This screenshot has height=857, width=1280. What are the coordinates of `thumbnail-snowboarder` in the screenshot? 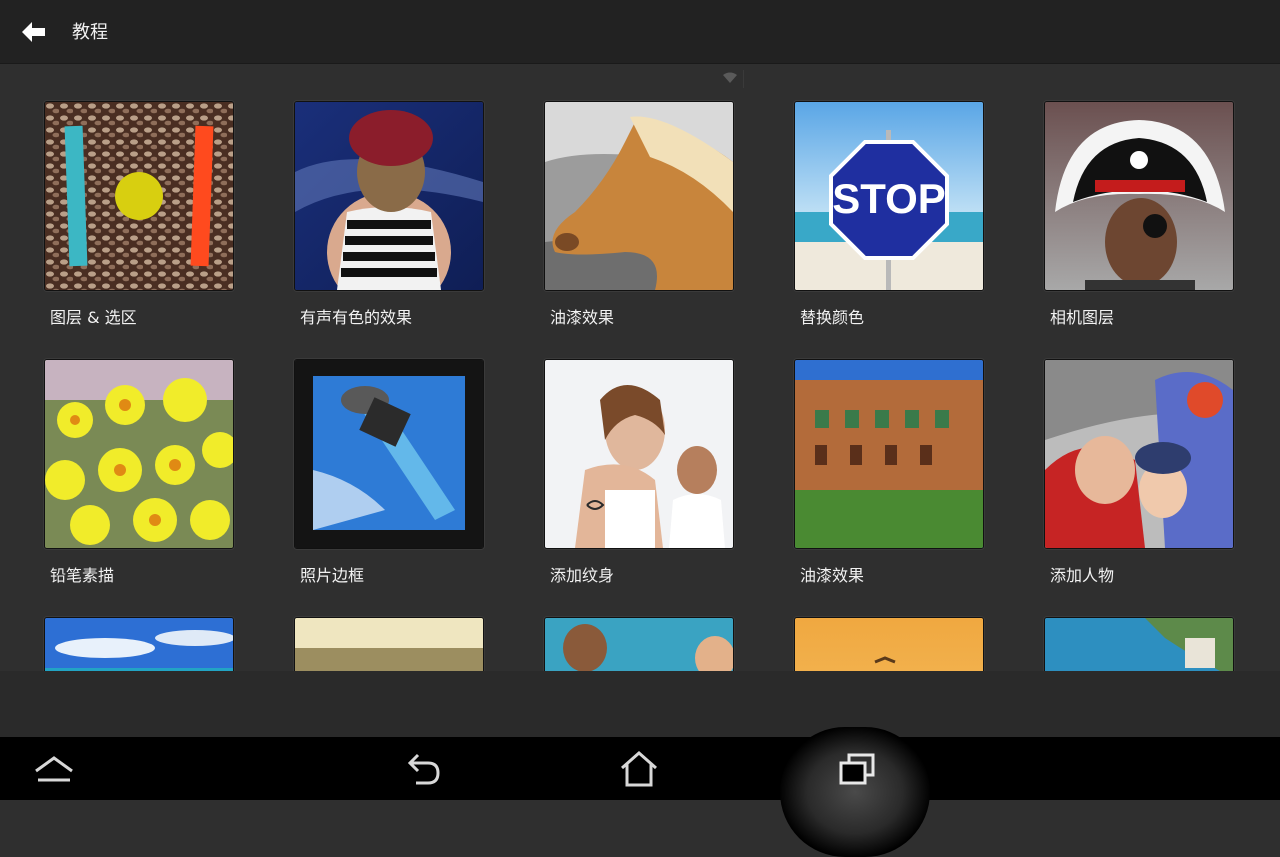 It's located at (389, 454).